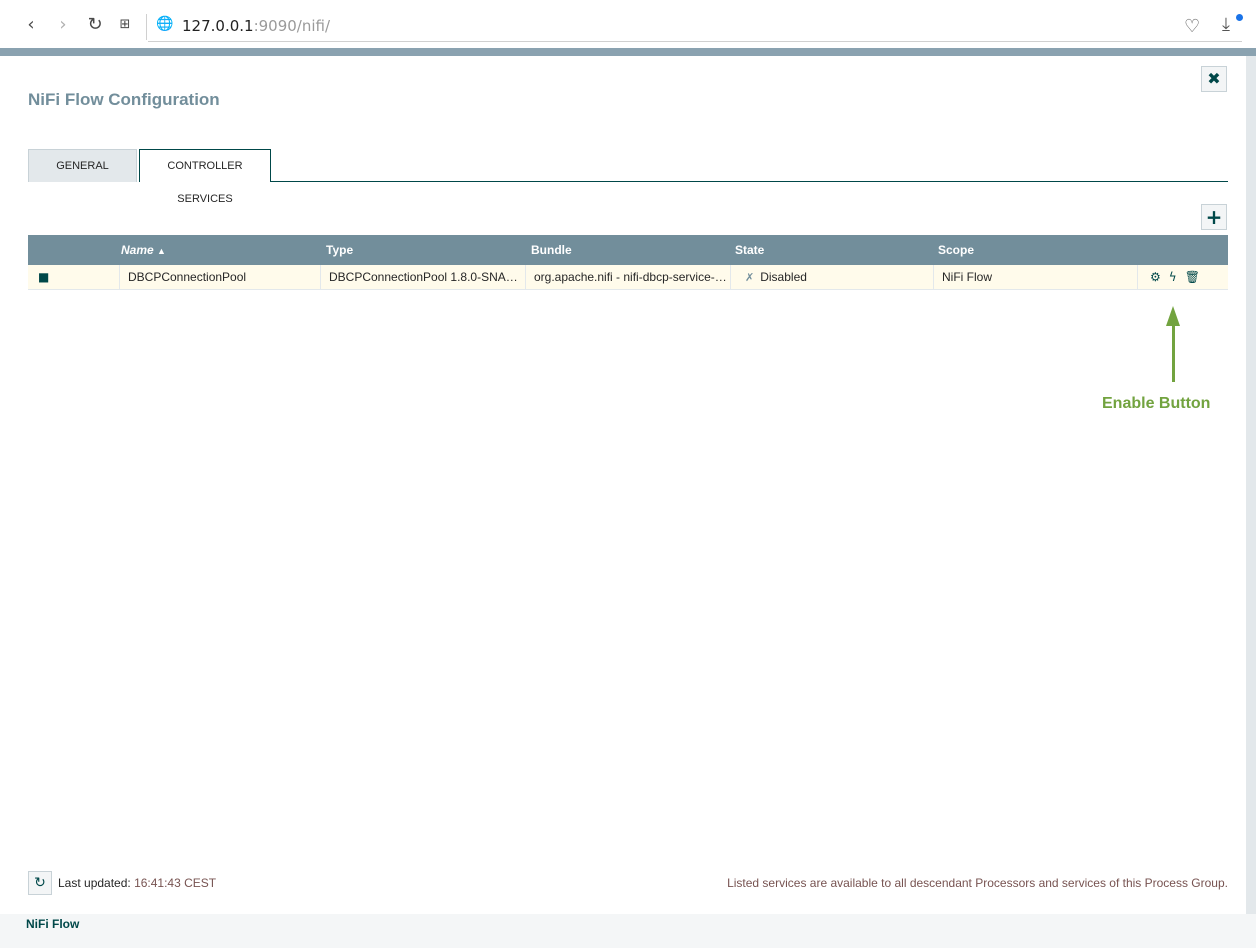  I want to click on enable-lightning-icon: ϟ, so click(1173, 277).